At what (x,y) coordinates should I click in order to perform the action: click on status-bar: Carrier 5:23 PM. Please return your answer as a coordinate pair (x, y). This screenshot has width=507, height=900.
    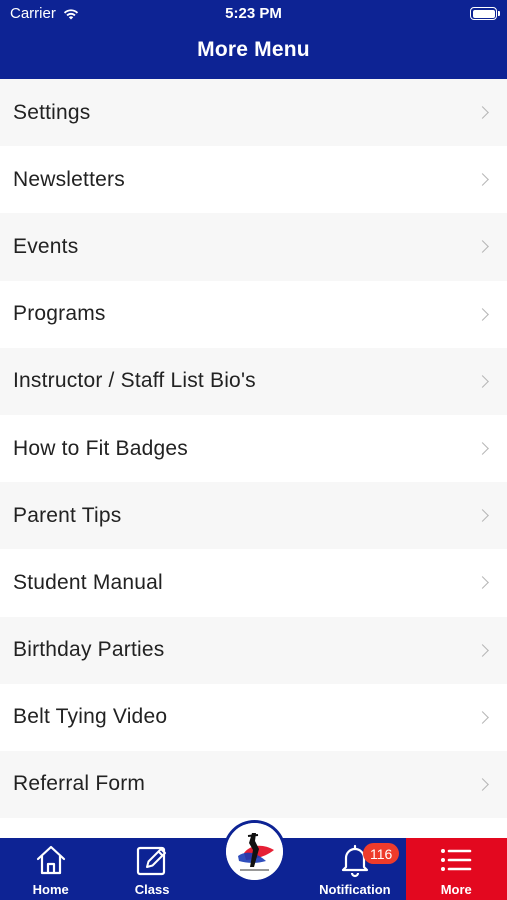
    Looking at the image, I should click on (253, 14).